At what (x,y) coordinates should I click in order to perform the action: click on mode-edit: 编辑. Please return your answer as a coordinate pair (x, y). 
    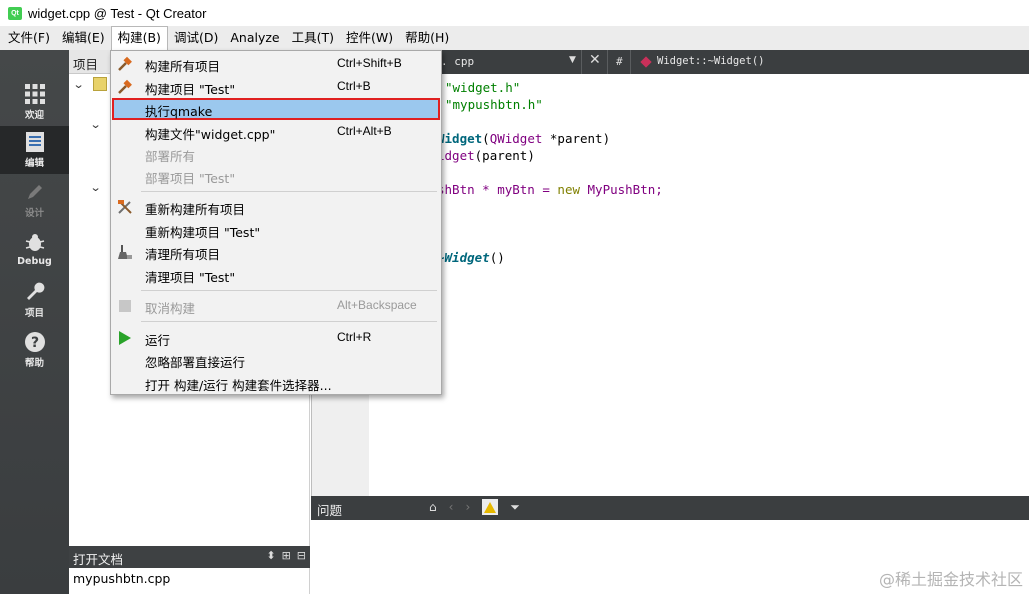
    Looking at the image, I should click on (34, 150).